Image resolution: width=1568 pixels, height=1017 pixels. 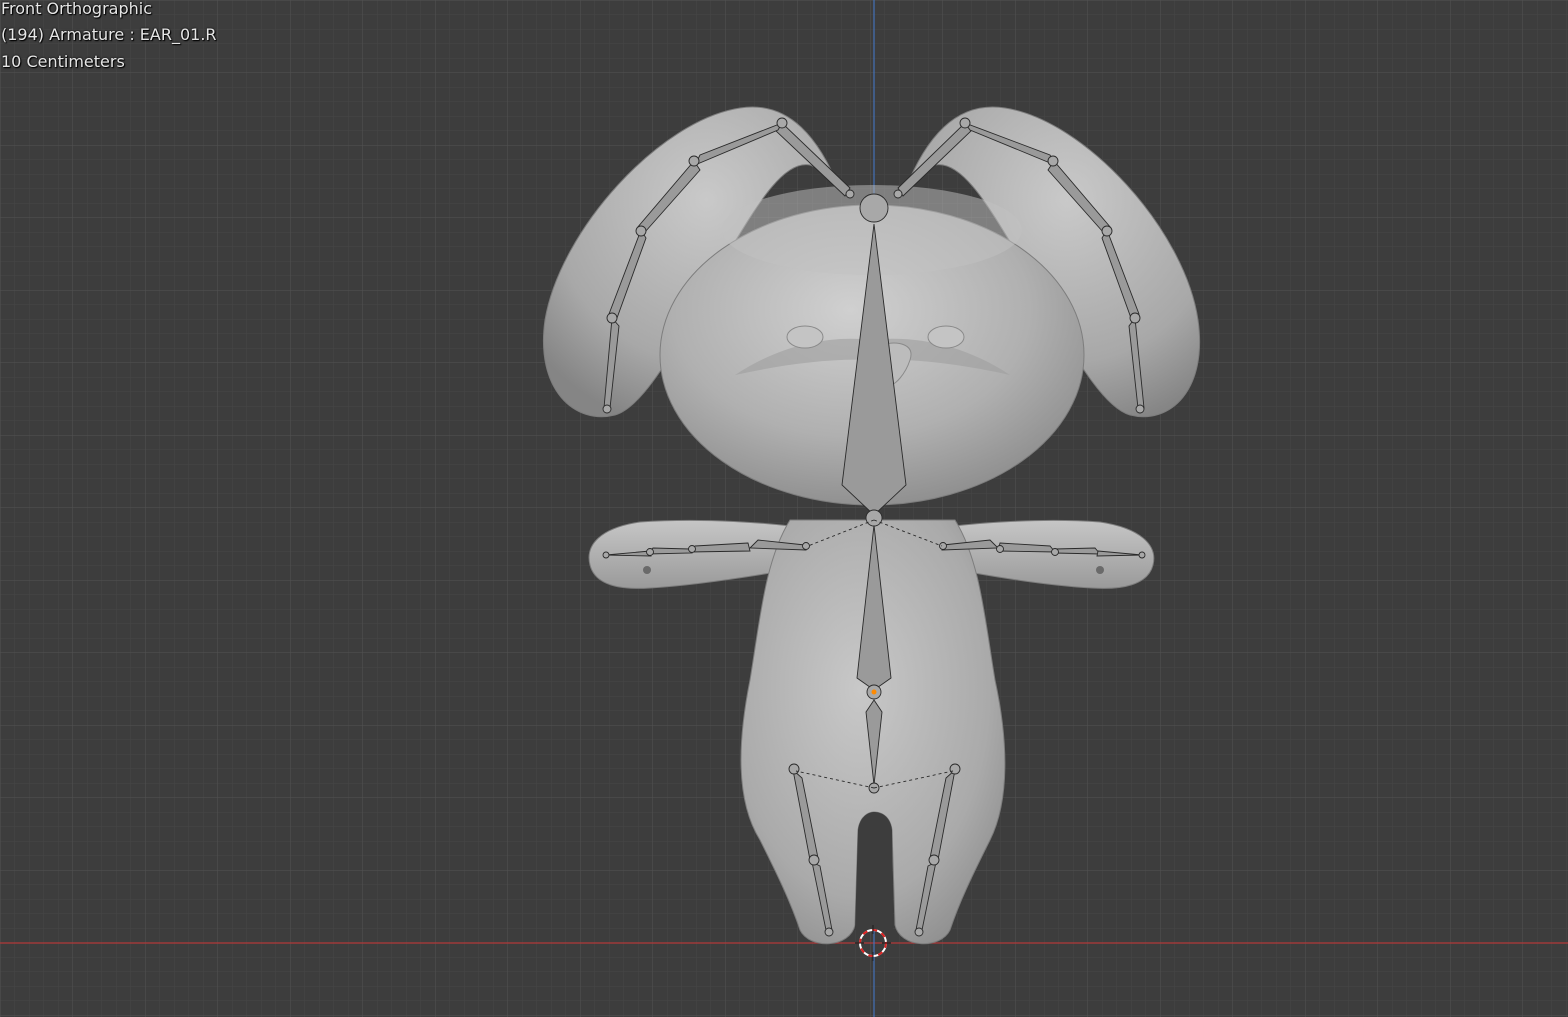 What do you see at coordinates (946, 337) in the screenshot?
I see `right-eye` at bounding box center [946, 337].